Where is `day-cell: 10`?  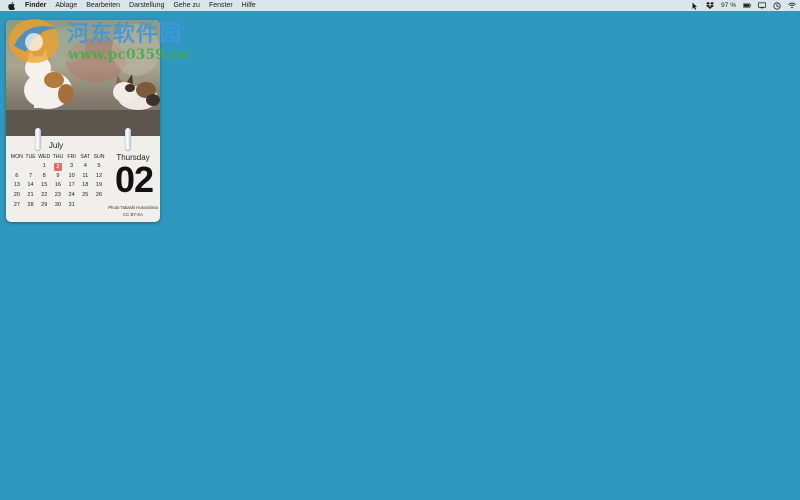
day-cell: 10 is located at coordinates (71, 175).